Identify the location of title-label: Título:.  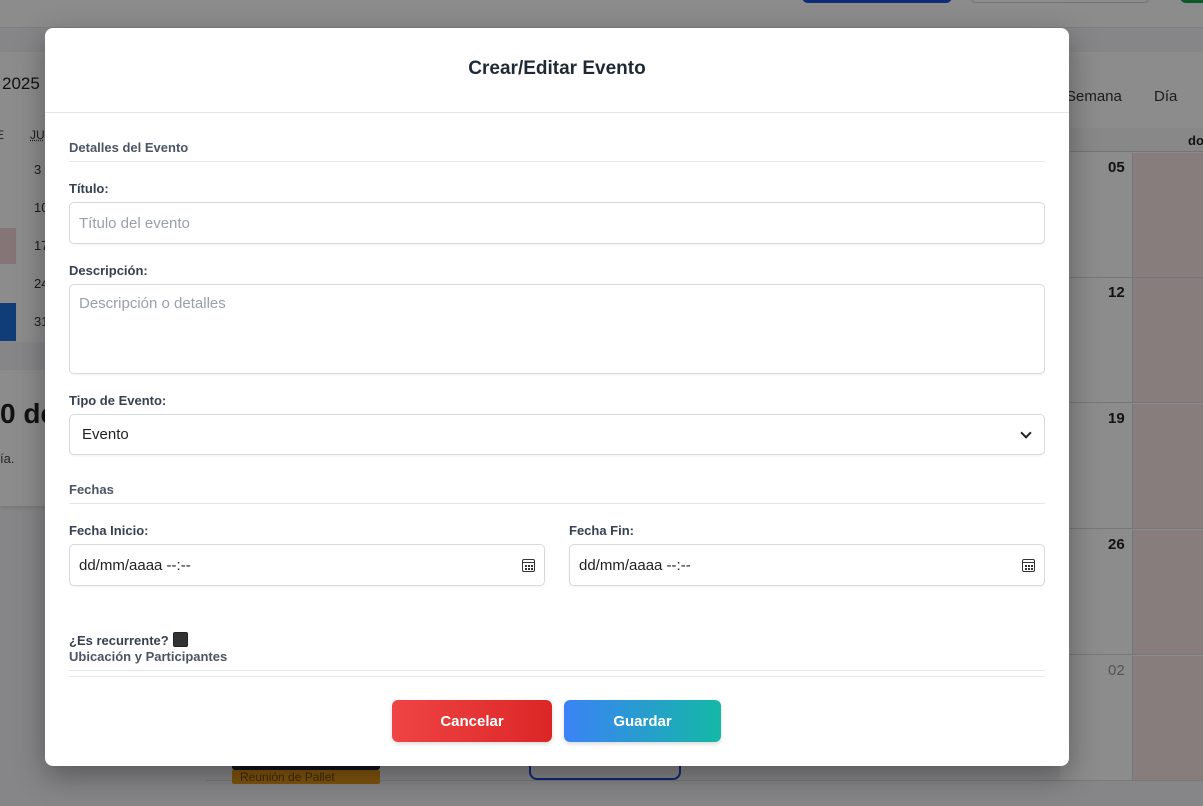
(89, 188).